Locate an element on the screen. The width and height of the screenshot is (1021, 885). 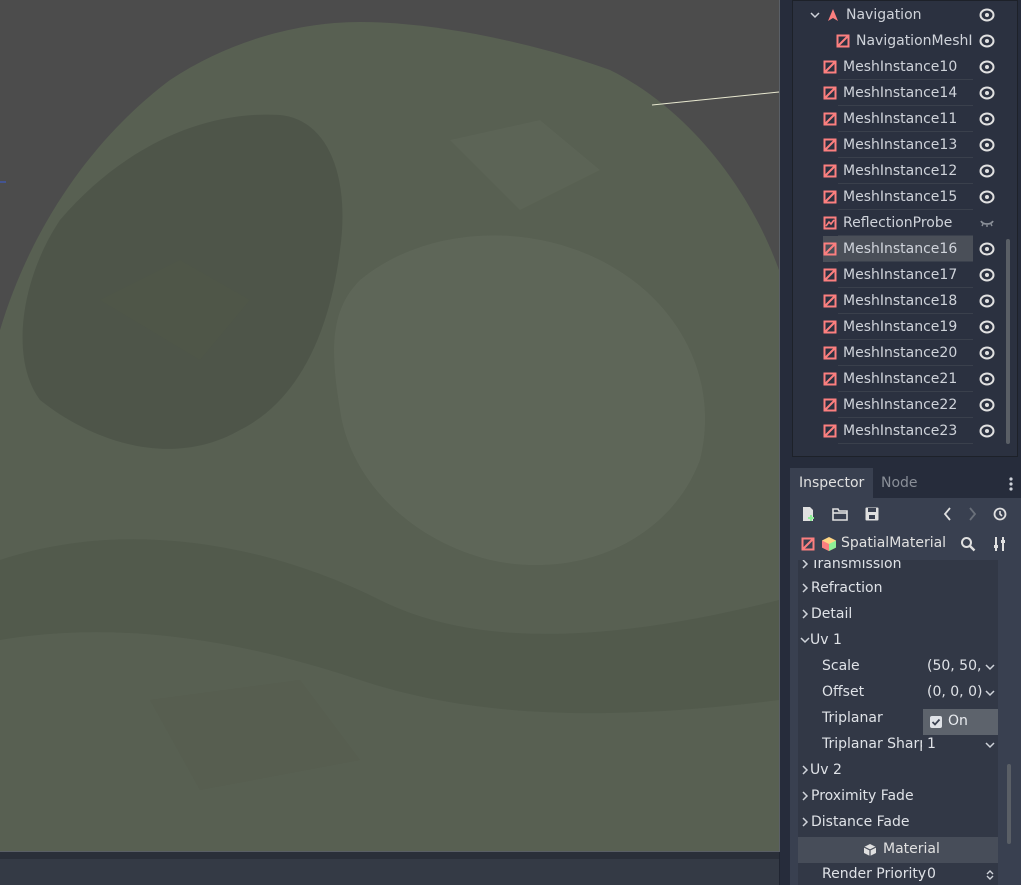
triplanar-sharpness-field: 1 is located at coordinates (960, 745).